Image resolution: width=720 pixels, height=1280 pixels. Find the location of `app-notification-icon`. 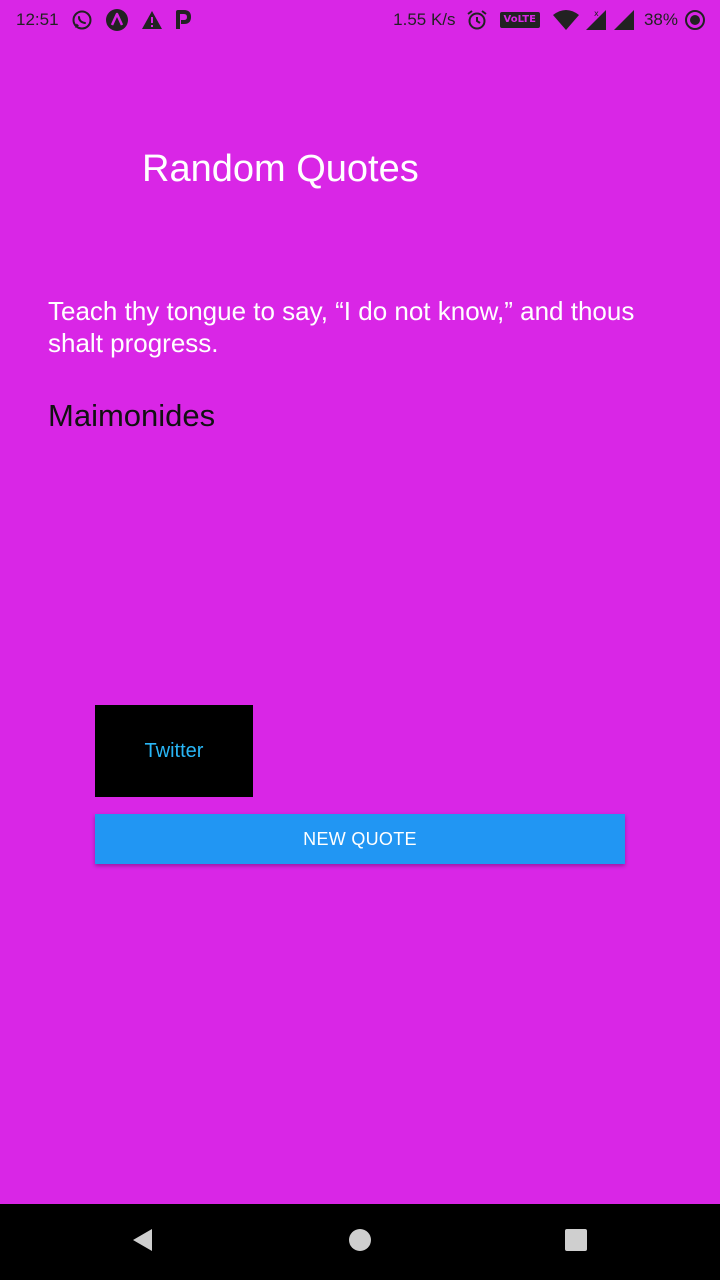

app-notification-icon is located at coordinates (117, 20).